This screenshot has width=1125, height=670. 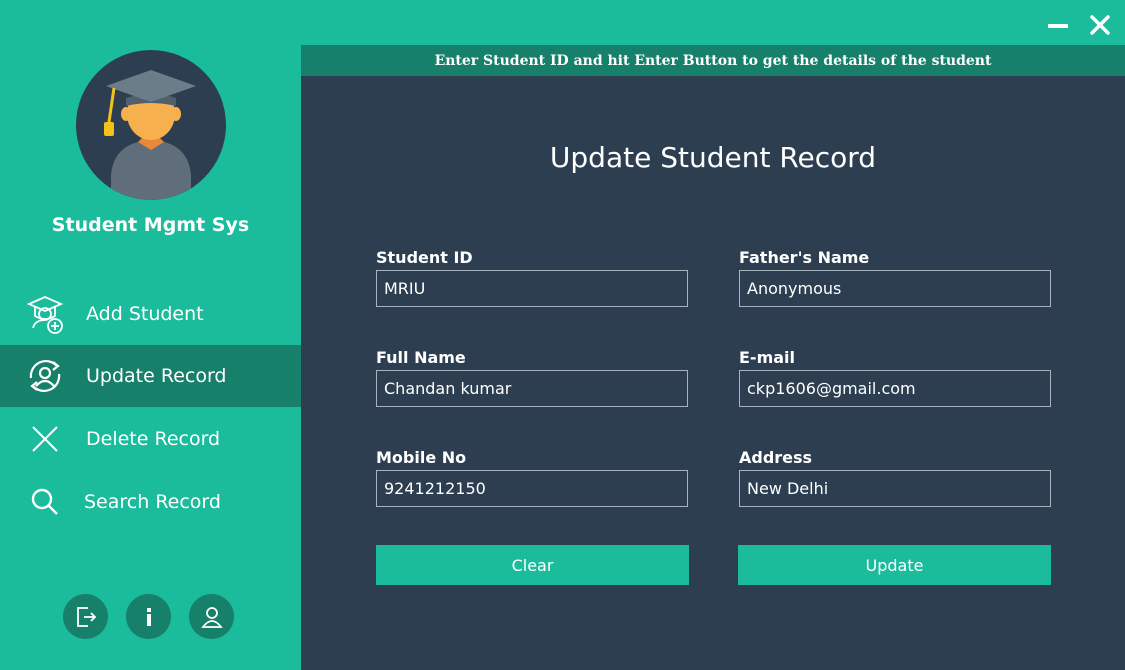 What do you see at coordinates (713, 157) in the screenshot?
I see `page-title: Update Student Record` at bounding box center [713, 157].